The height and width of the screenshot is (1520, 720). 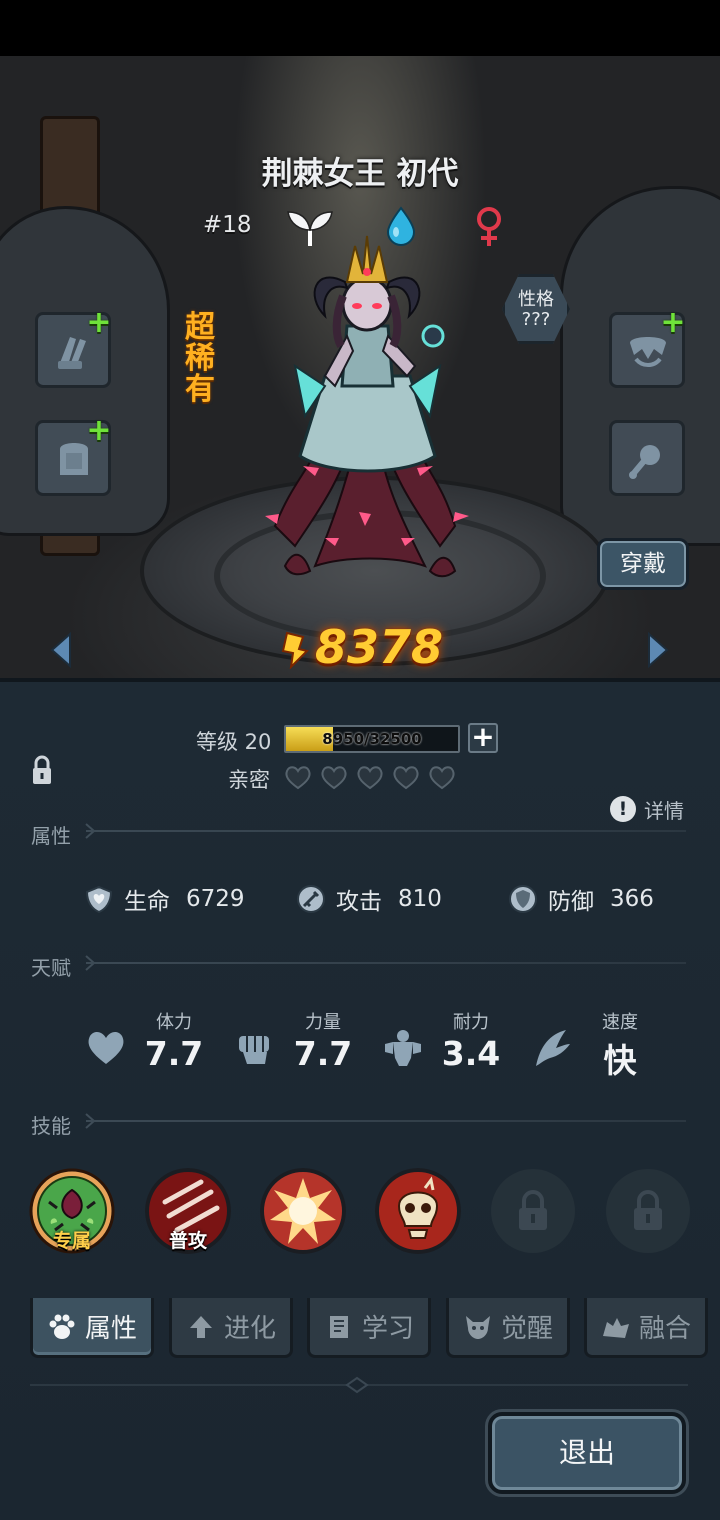 I want to click on thorn-queen-character-art, so click(x=367, y=406).